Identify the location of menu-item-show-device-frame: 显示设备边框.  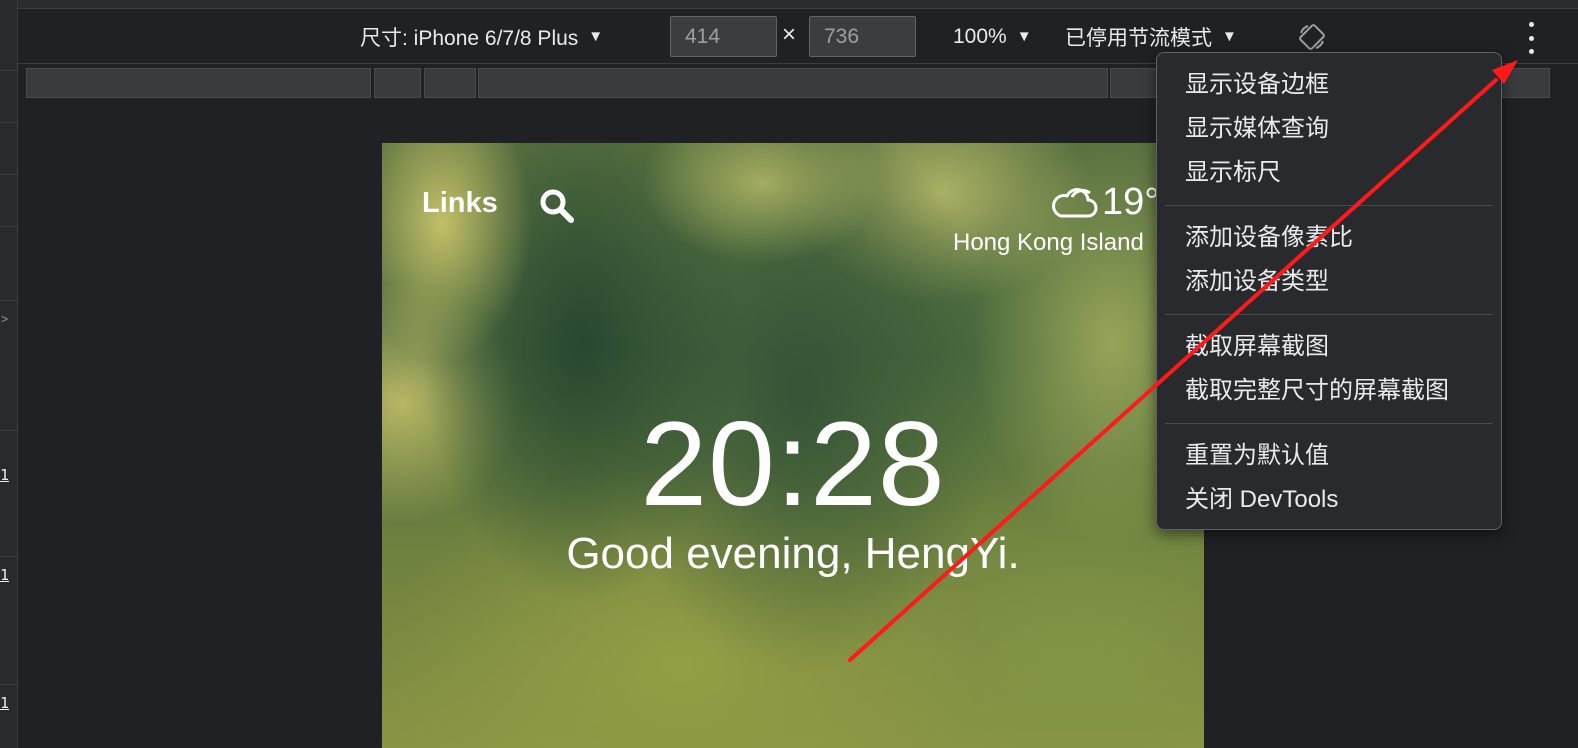
(1329, 85).